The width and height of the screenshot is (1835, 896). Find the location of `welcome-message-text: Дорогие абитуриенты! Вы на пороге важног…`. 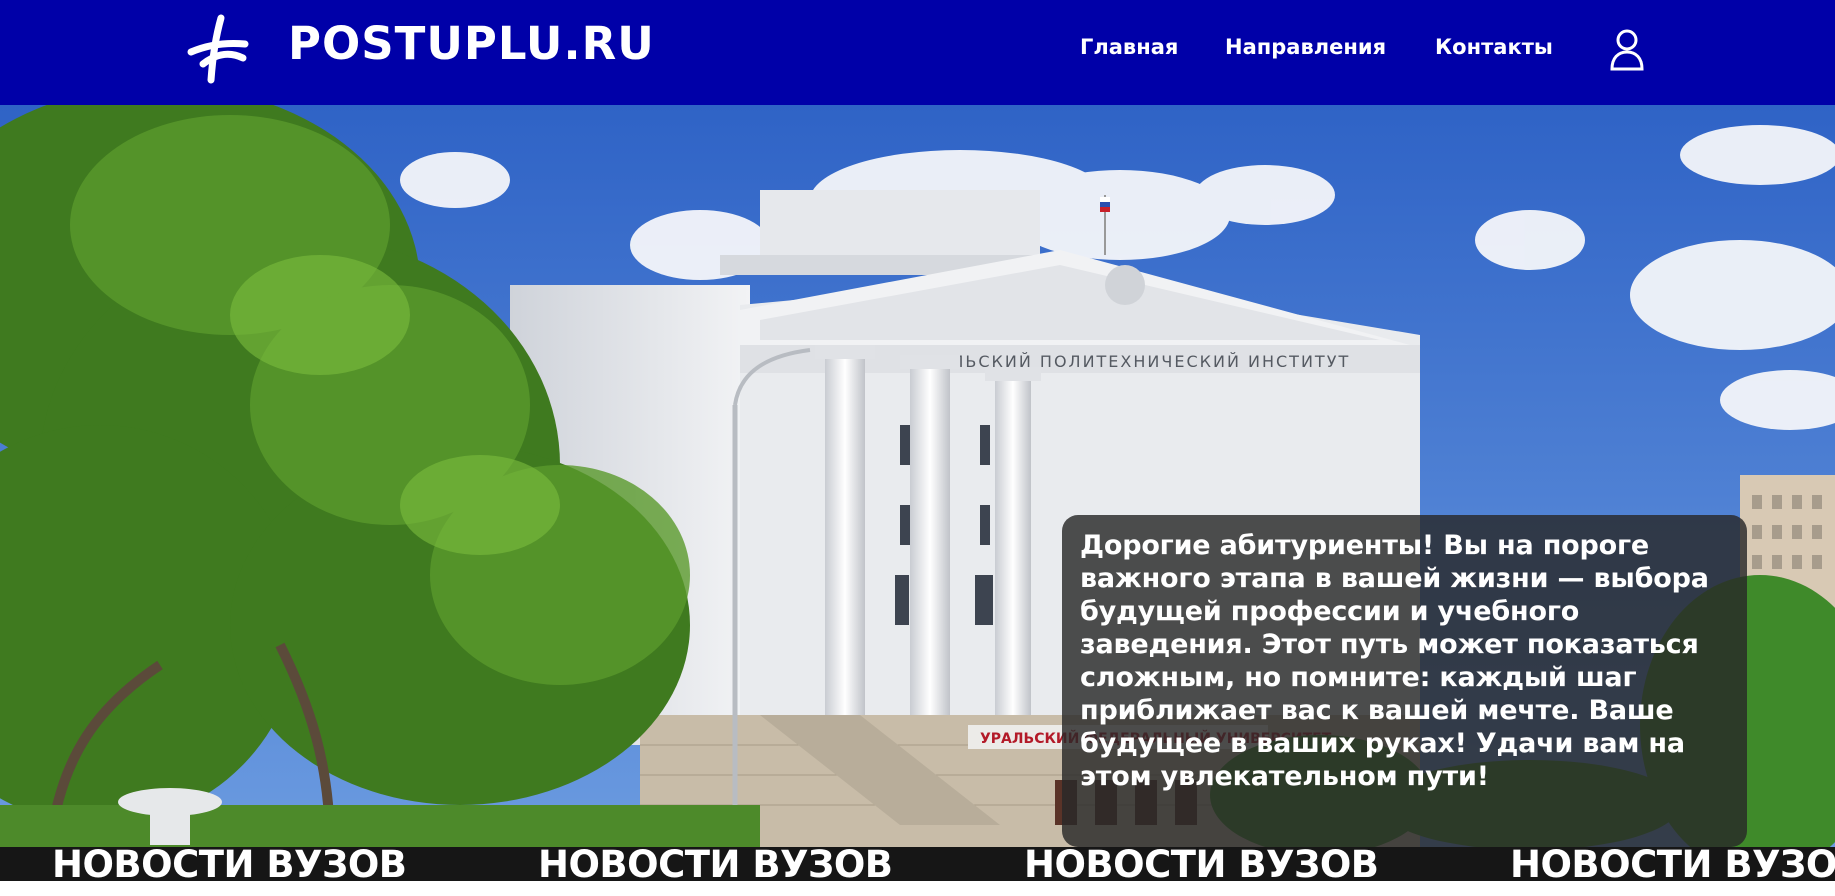

welcome-message-text: Дорогие абитуриенты! Вы на пороге важног… is located at coordinates (1394, 661).